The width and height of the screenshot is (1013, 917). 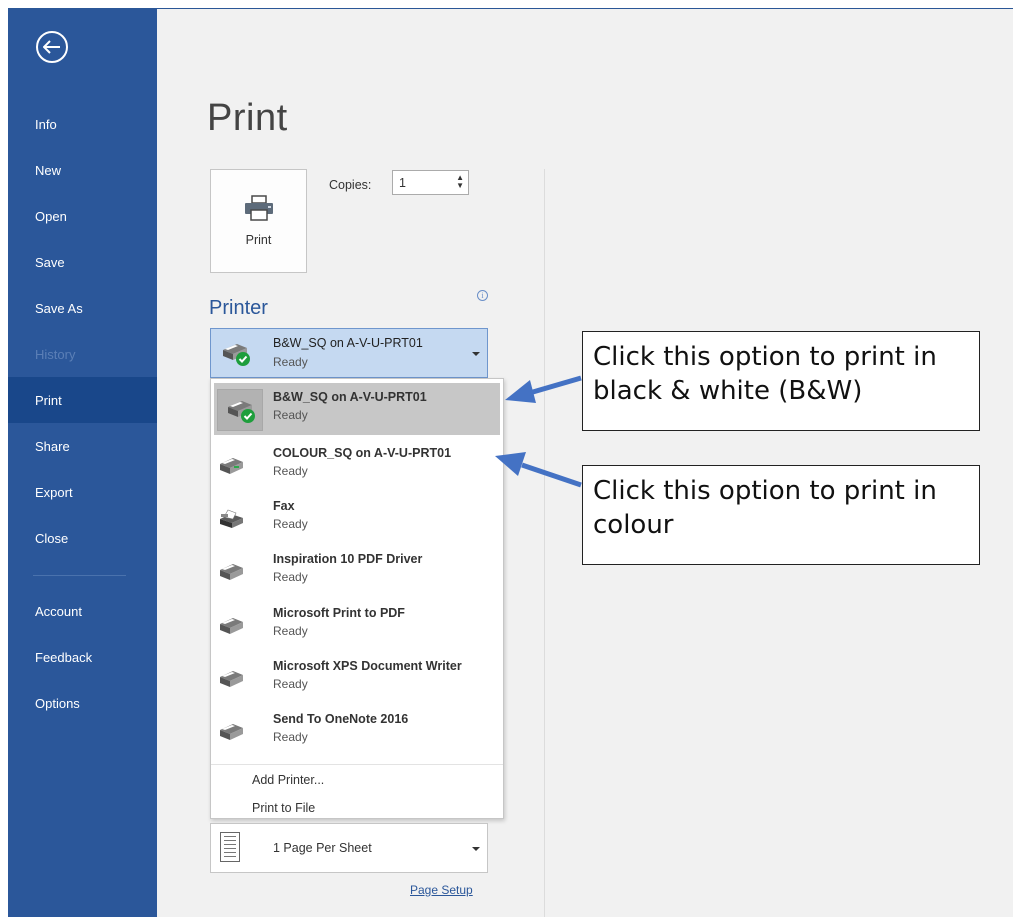 What do you see at coordinates (538, 470) in the screenshot?
I see `arrow-to-colour-option` at bounding box center [538, 470].